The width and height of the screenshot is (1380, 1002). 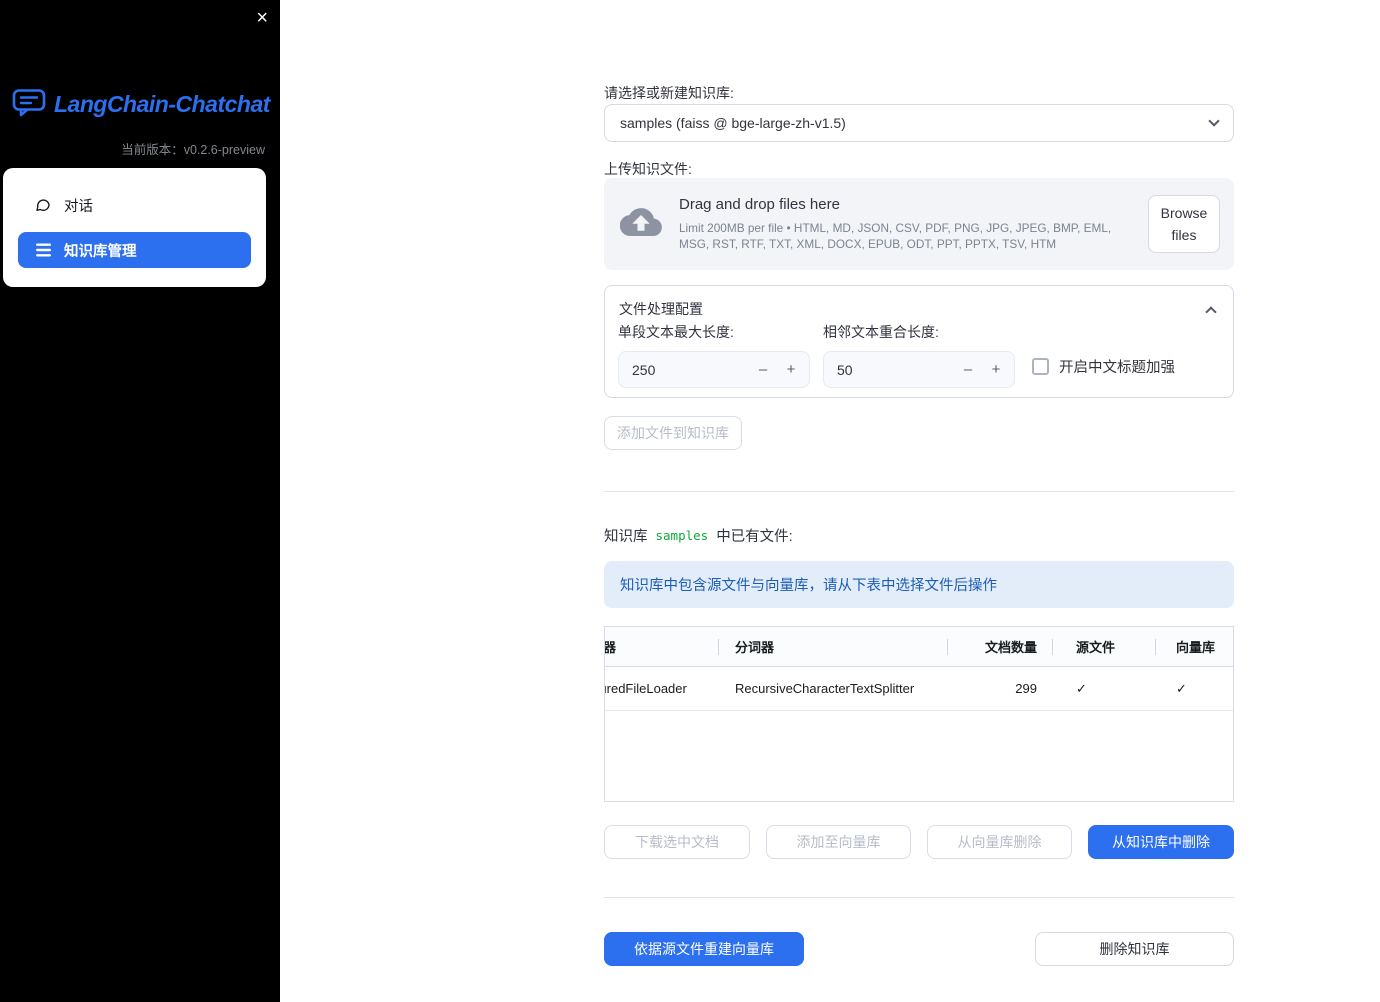 What do you see at coordinates (996, 370) in the screenshot?
I see `overlap-plus-button: +` at bounding box center [996, 370].